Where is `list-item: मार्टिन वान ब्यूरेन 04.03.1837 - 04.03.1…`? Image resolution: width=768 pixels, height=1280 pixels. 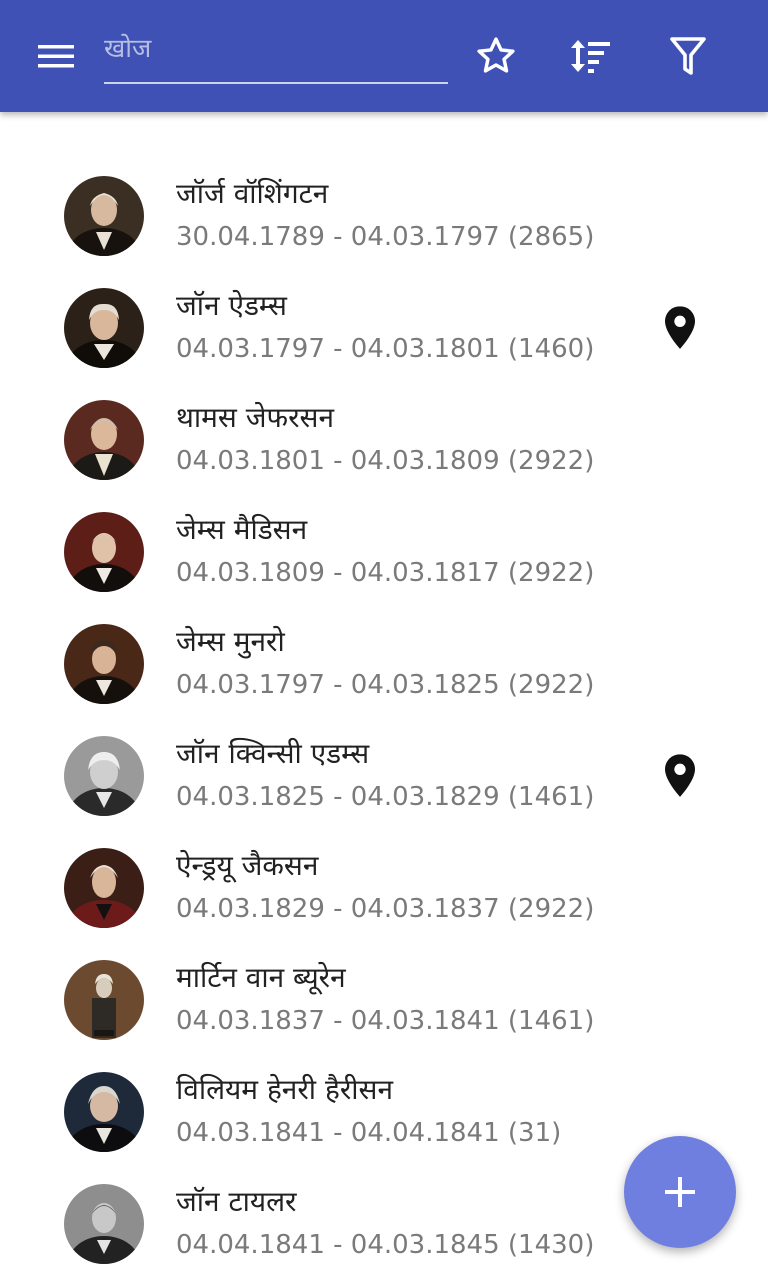 list-item: मार्टिन वान ब्यूरेन 04.03.1837 - 04.03.1… is located at coordinates (384, 1000).